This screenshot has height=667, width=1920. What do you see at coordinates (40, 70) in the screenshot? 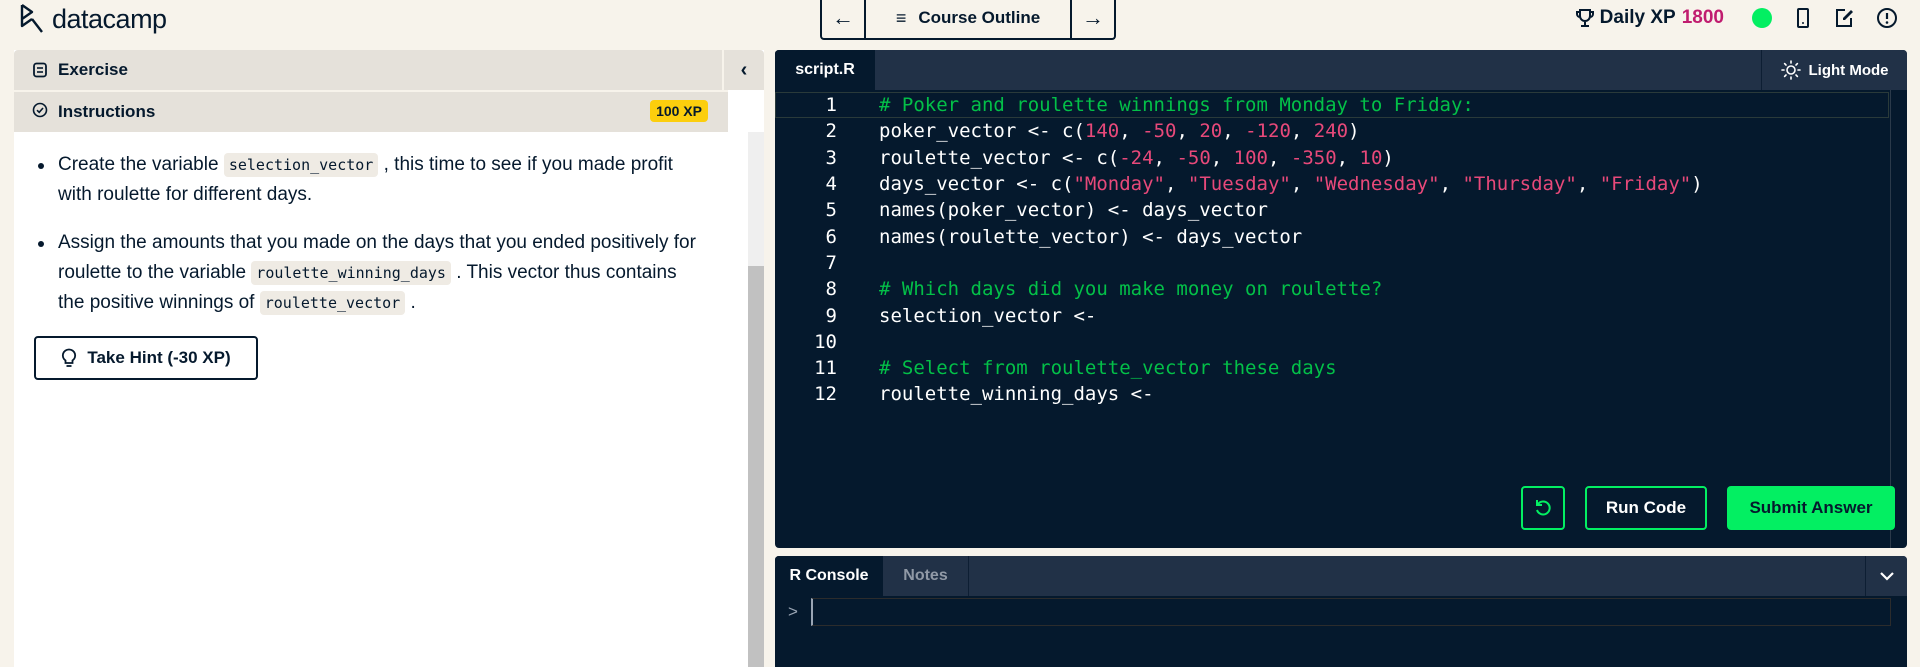
I see `document-icon` at bounding box center [40, 70].